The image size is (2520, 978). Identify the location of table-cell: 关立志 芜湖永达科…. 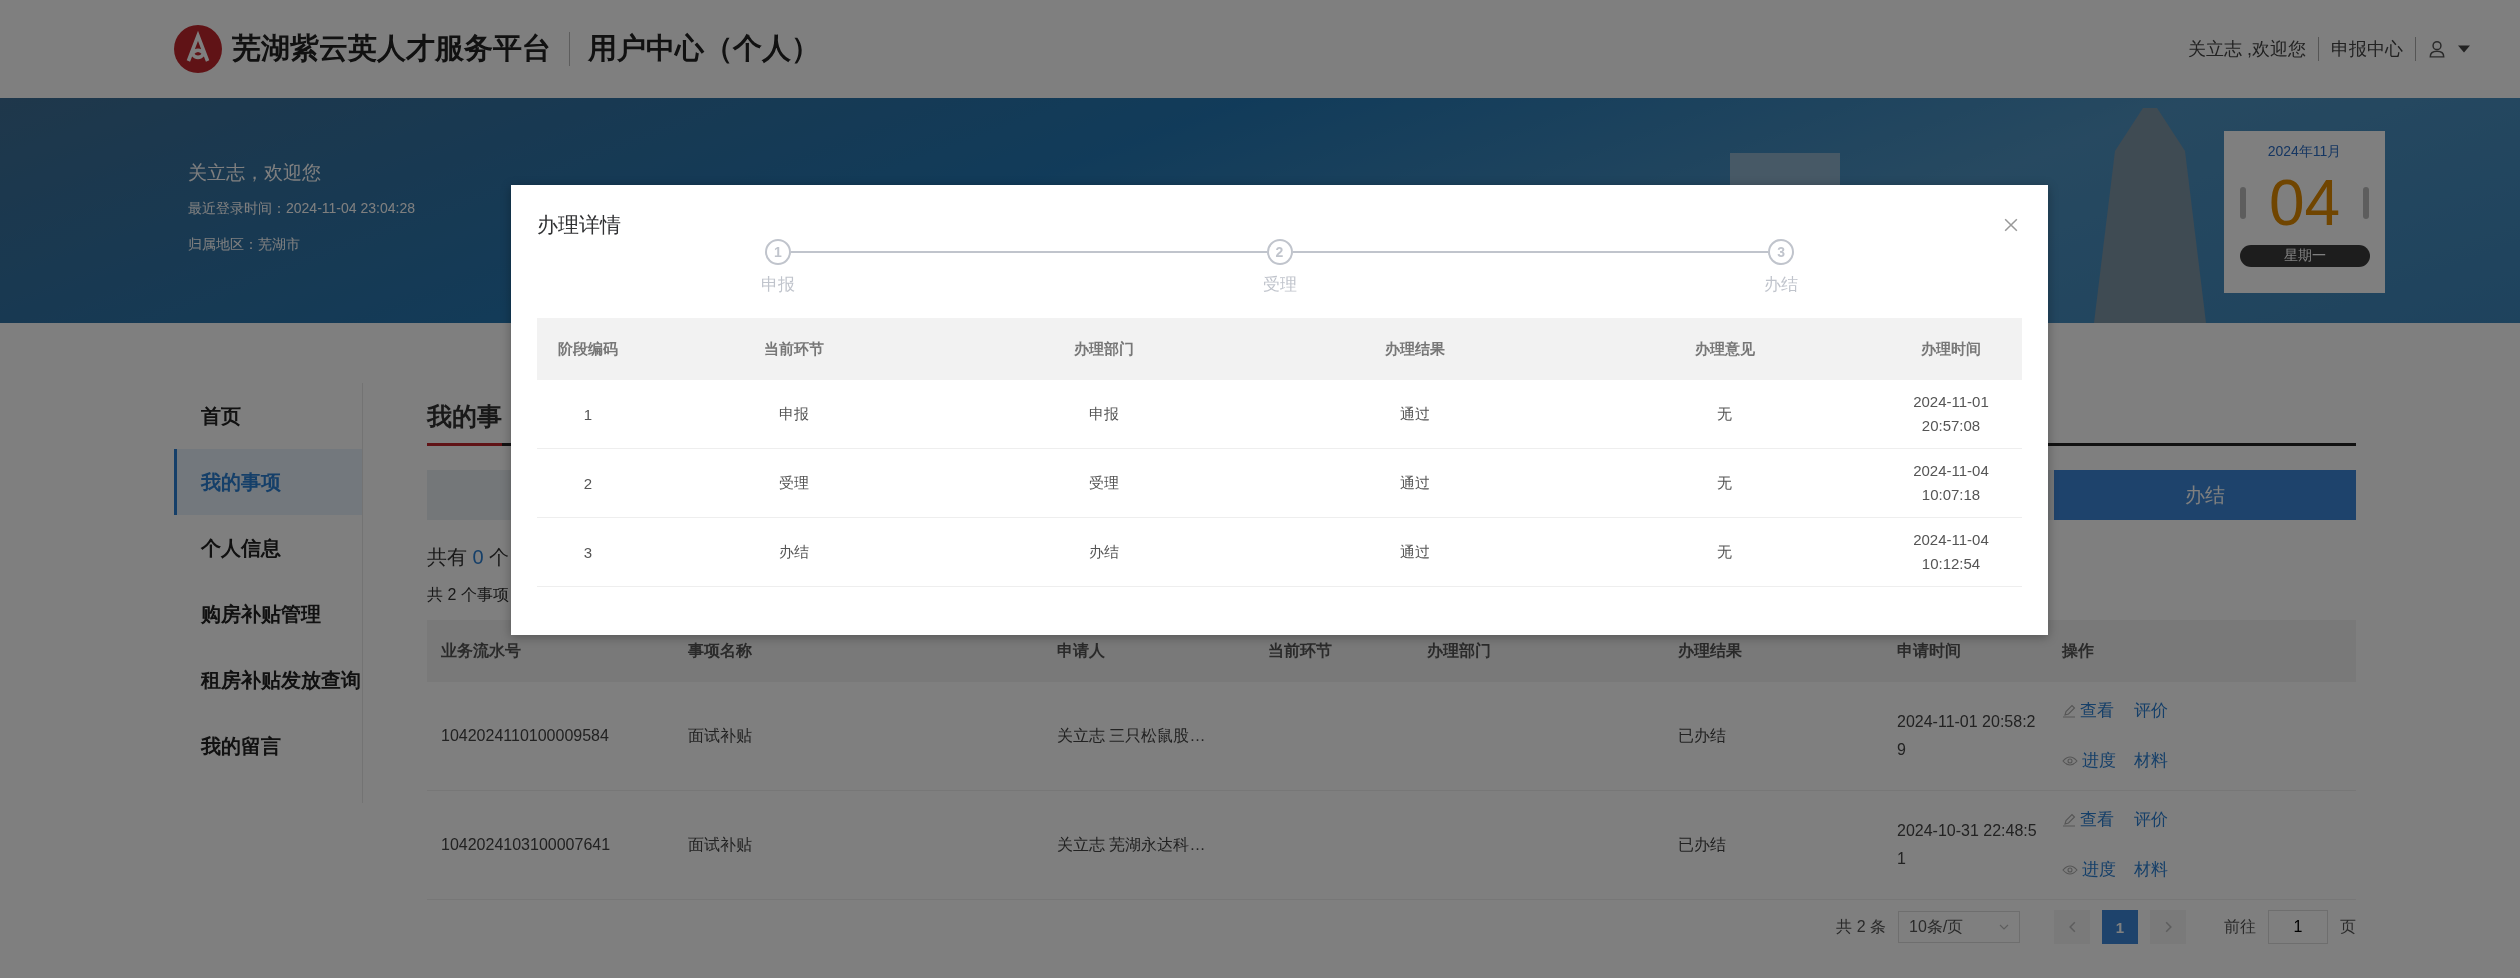
(1148, 845).